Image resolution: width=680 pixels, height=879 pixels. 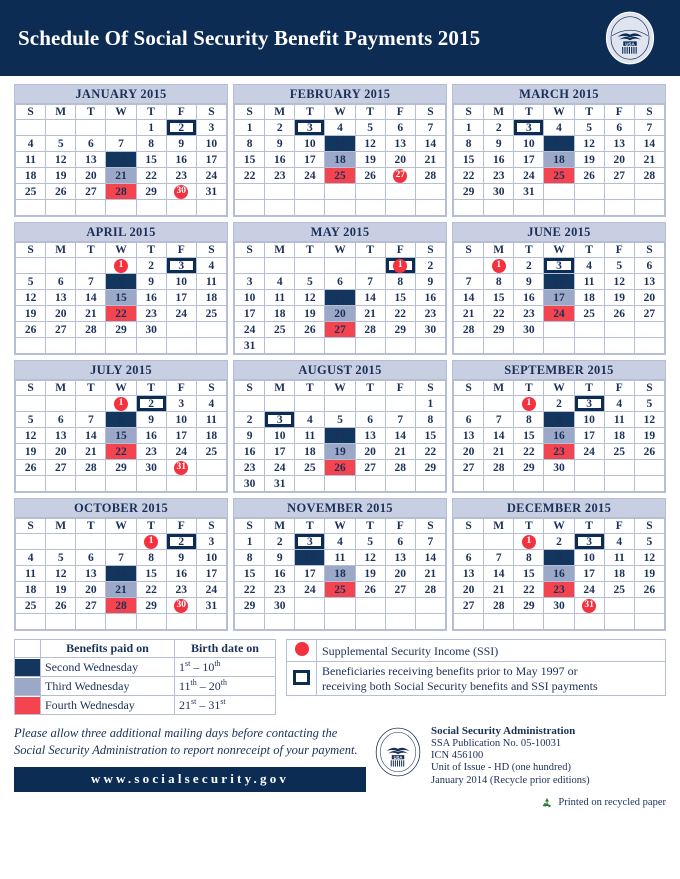 I want to click on day-cell-outlined: 2, so click(x=181, y=127).